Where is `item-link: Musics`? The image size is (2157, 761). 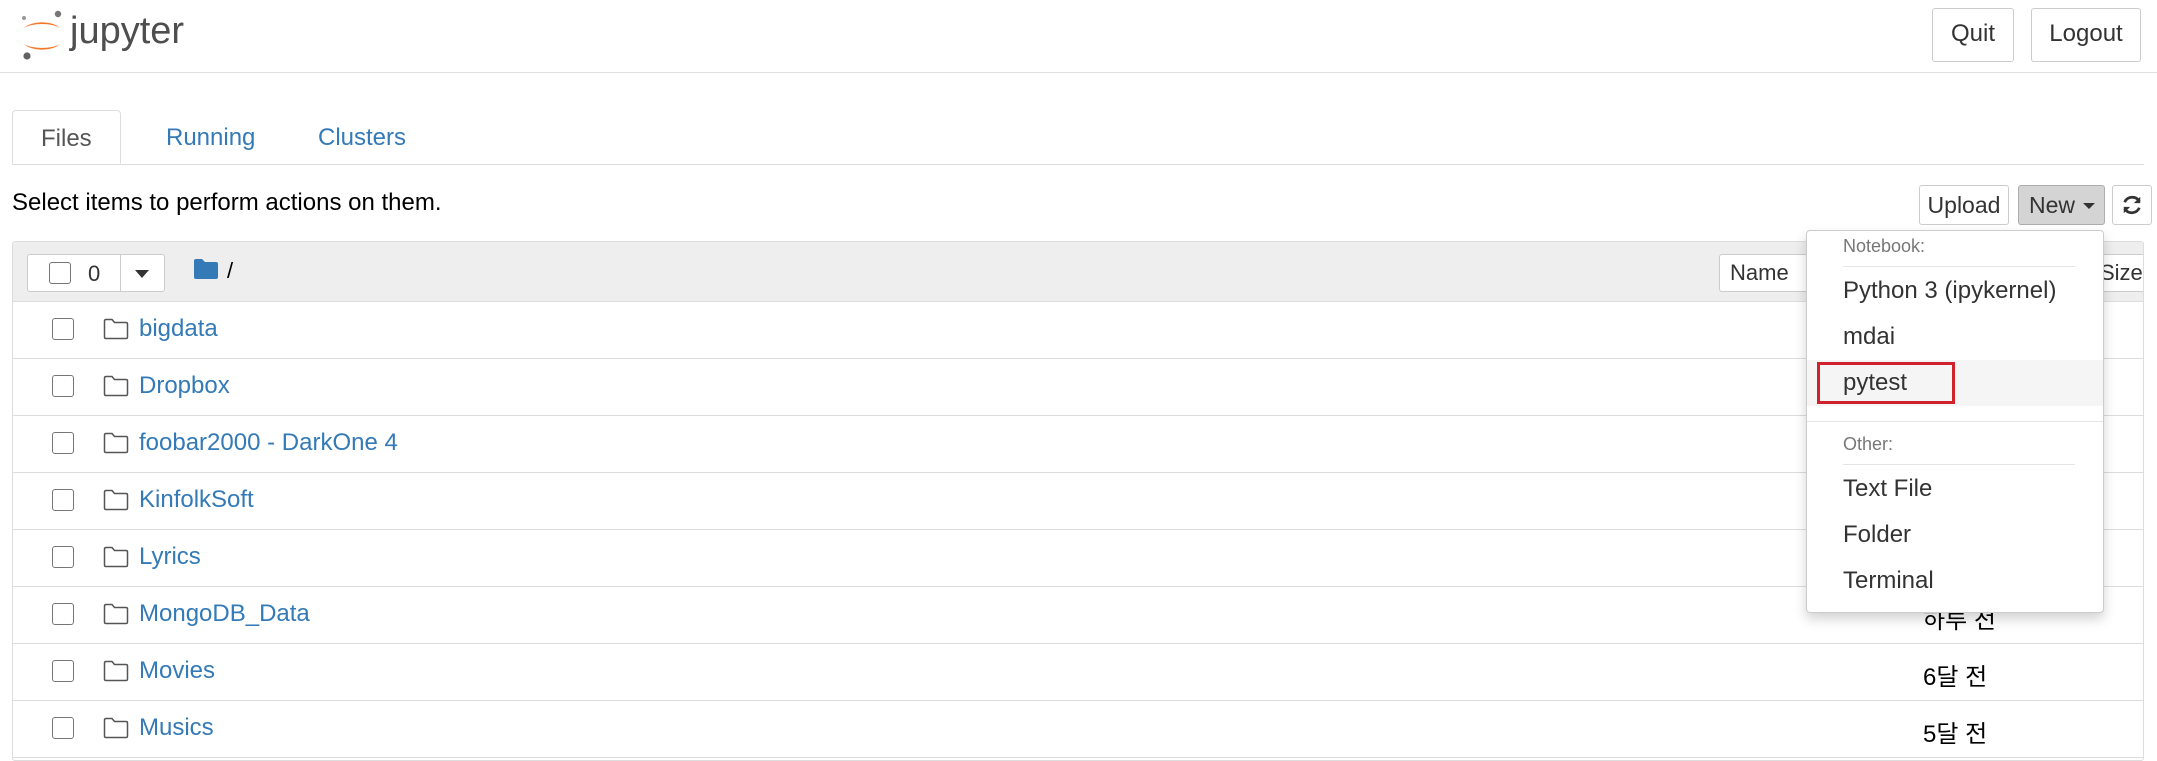 item-link: Musics is located at coordinates (176, 728).